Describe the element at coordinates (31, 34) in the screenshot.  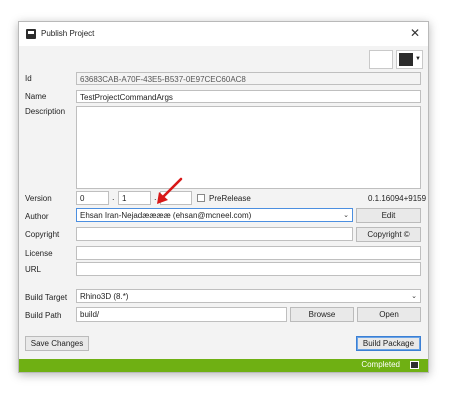
I see `app-icon` at that location.